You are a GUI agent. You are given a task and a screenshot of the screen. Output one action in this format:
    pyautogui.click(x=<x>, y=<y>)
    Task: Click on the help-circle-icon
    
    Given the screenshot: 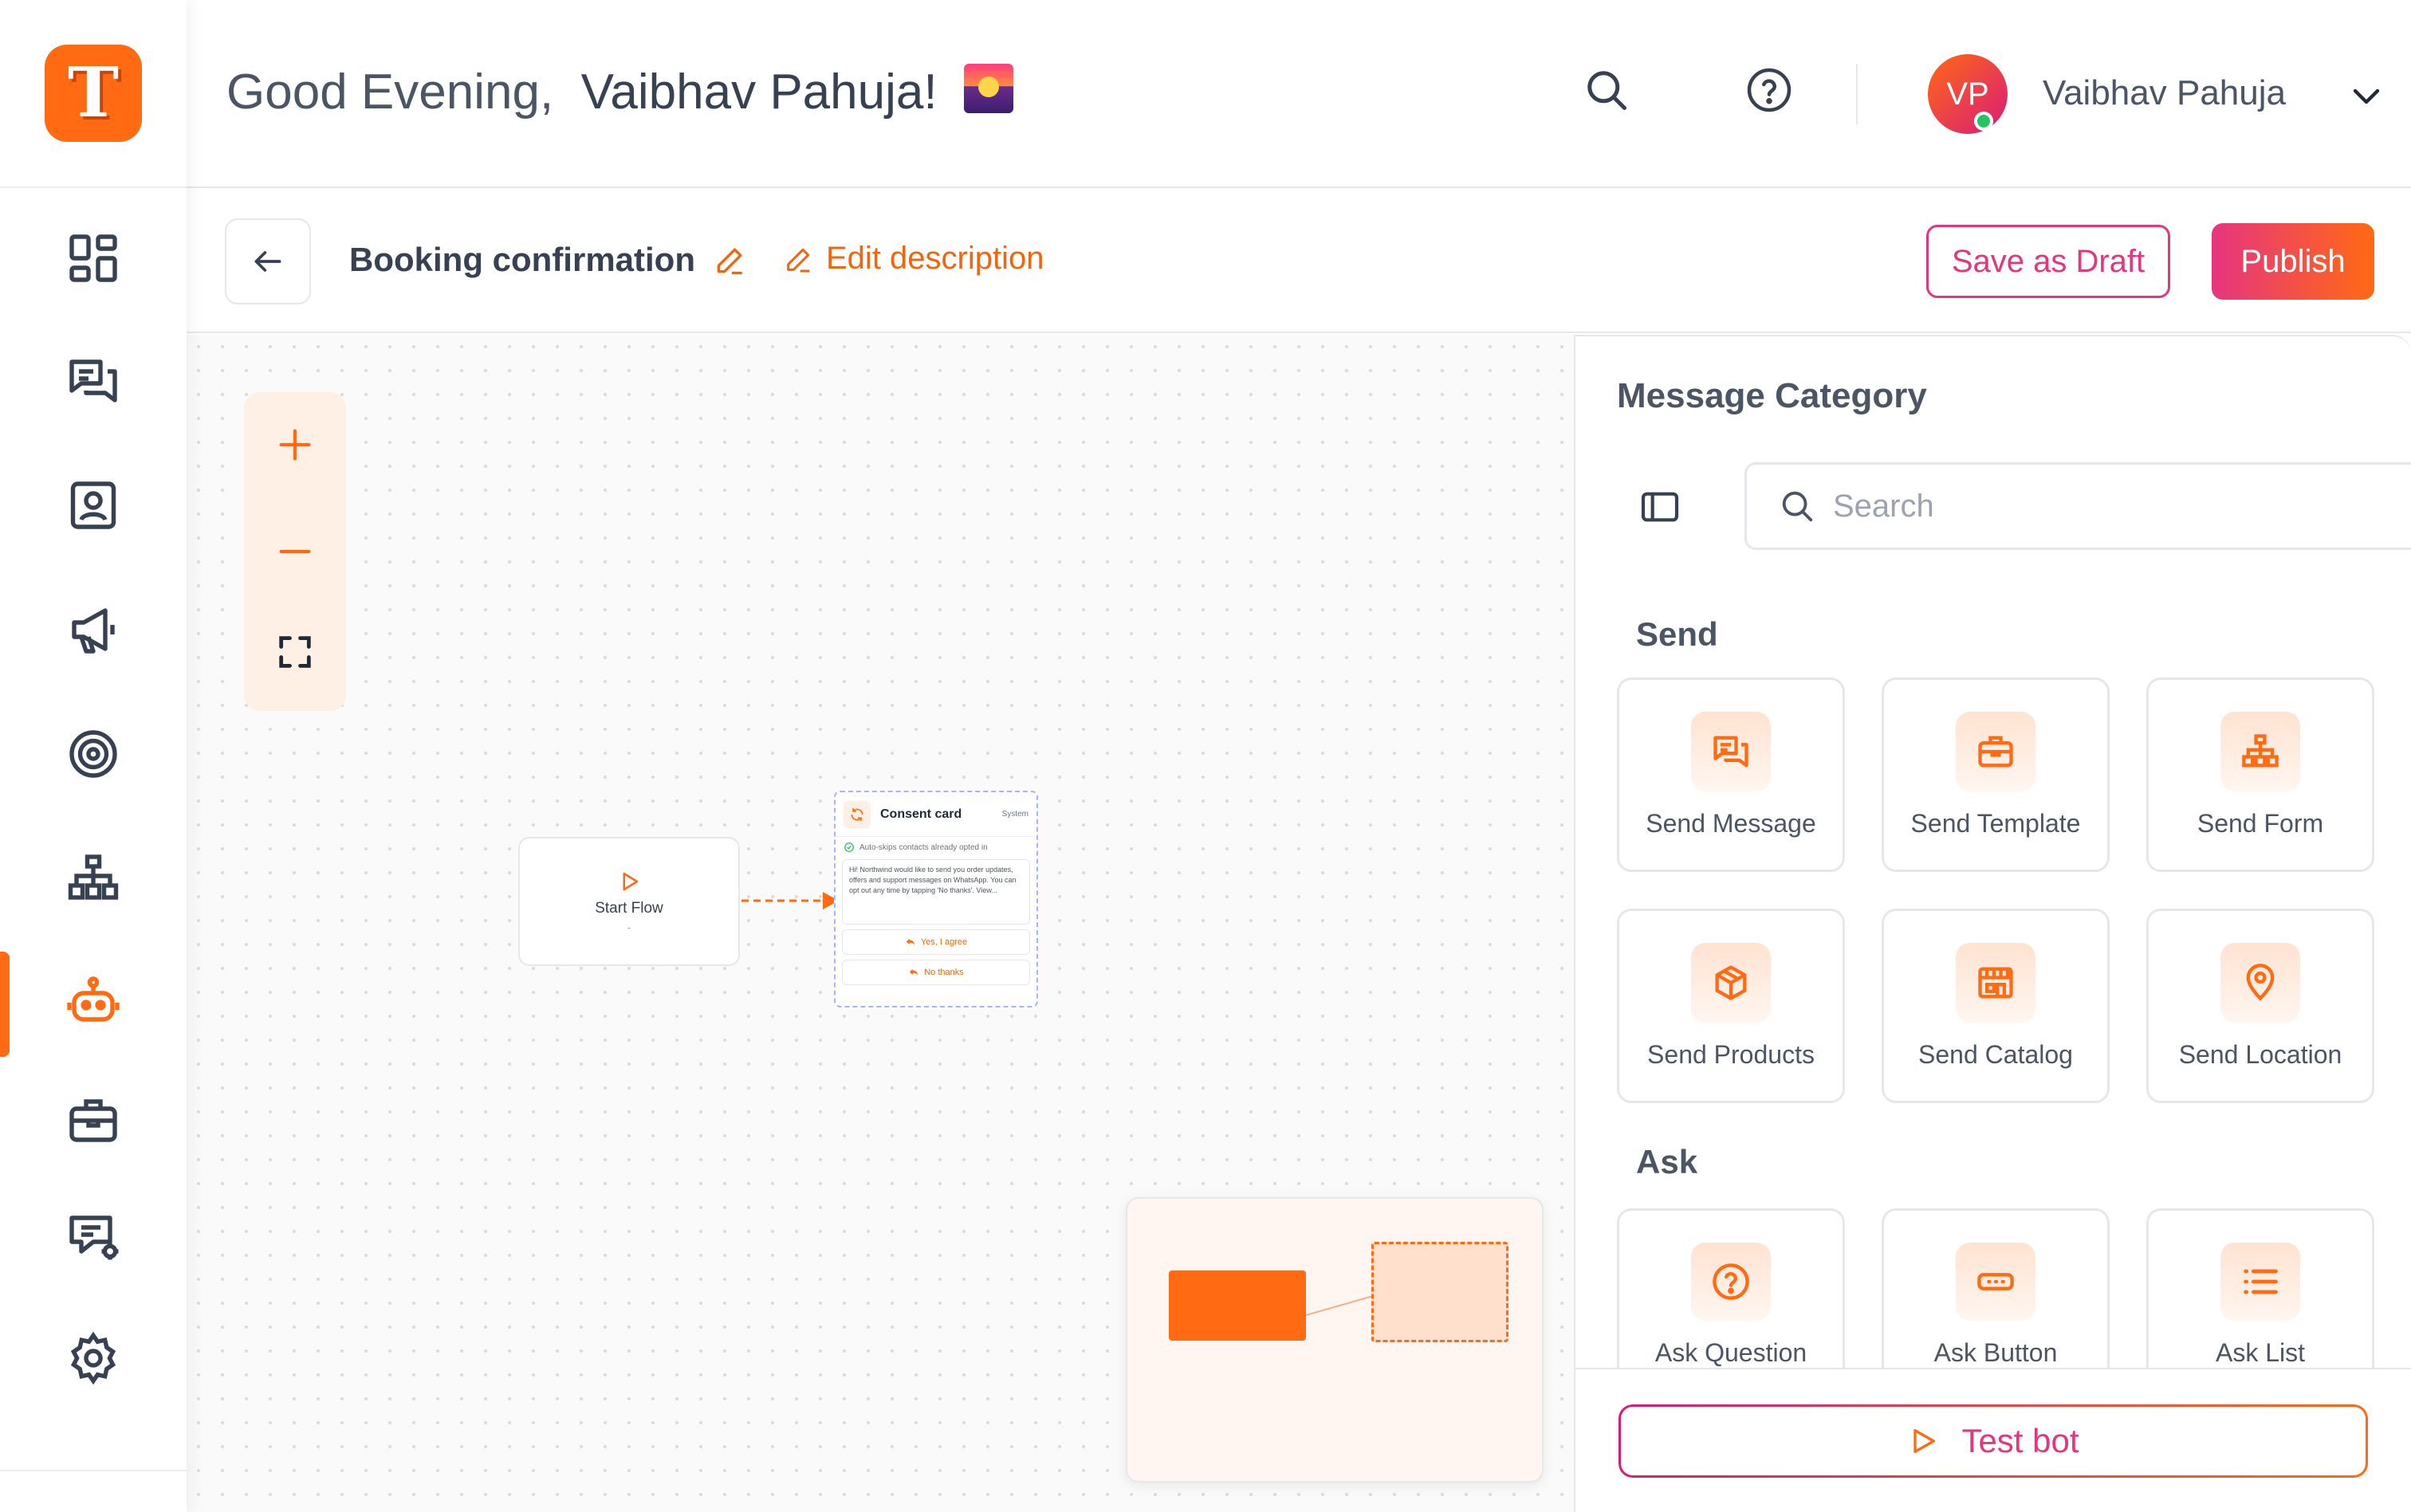 What is the action you would take?
    pyautogui.click(x=1769, y=90)
    